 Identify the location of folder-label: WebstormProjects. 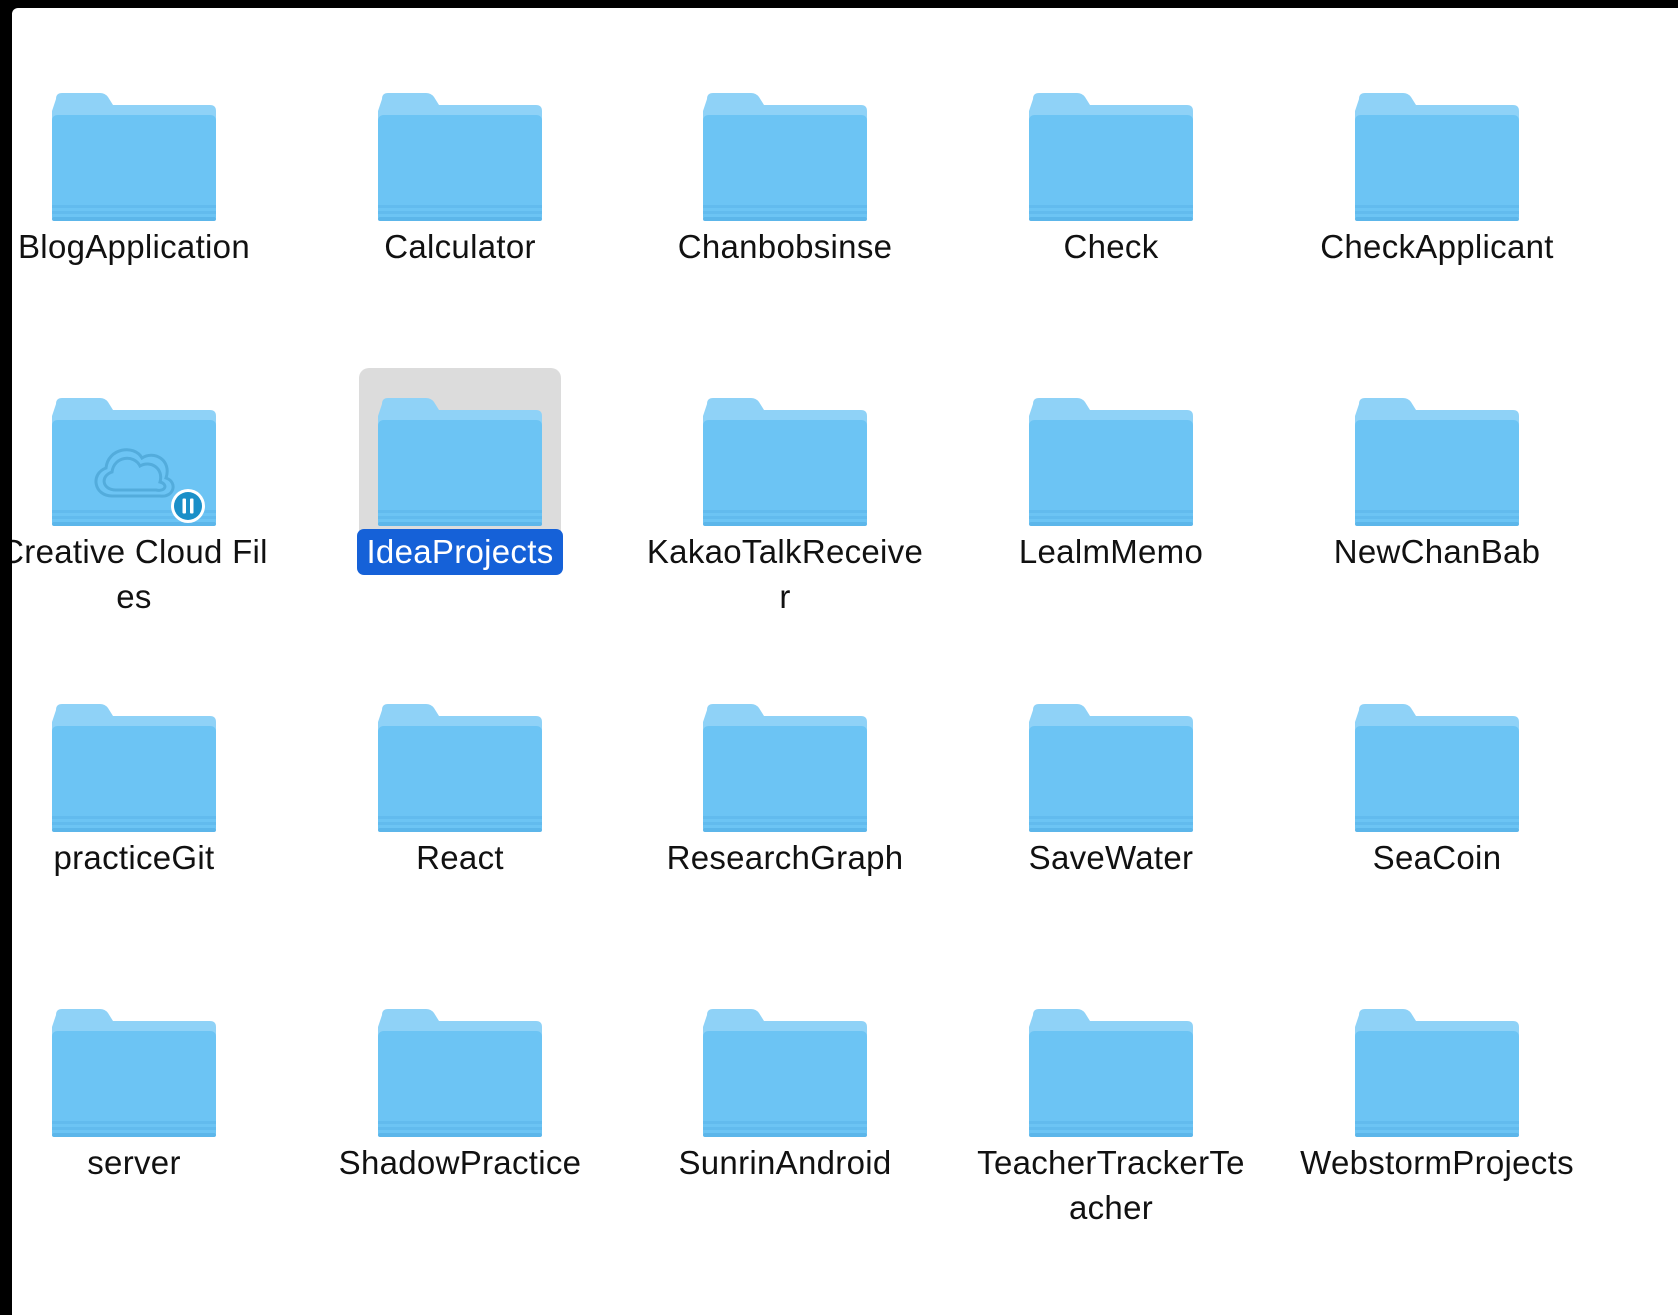
(1437, 1162).